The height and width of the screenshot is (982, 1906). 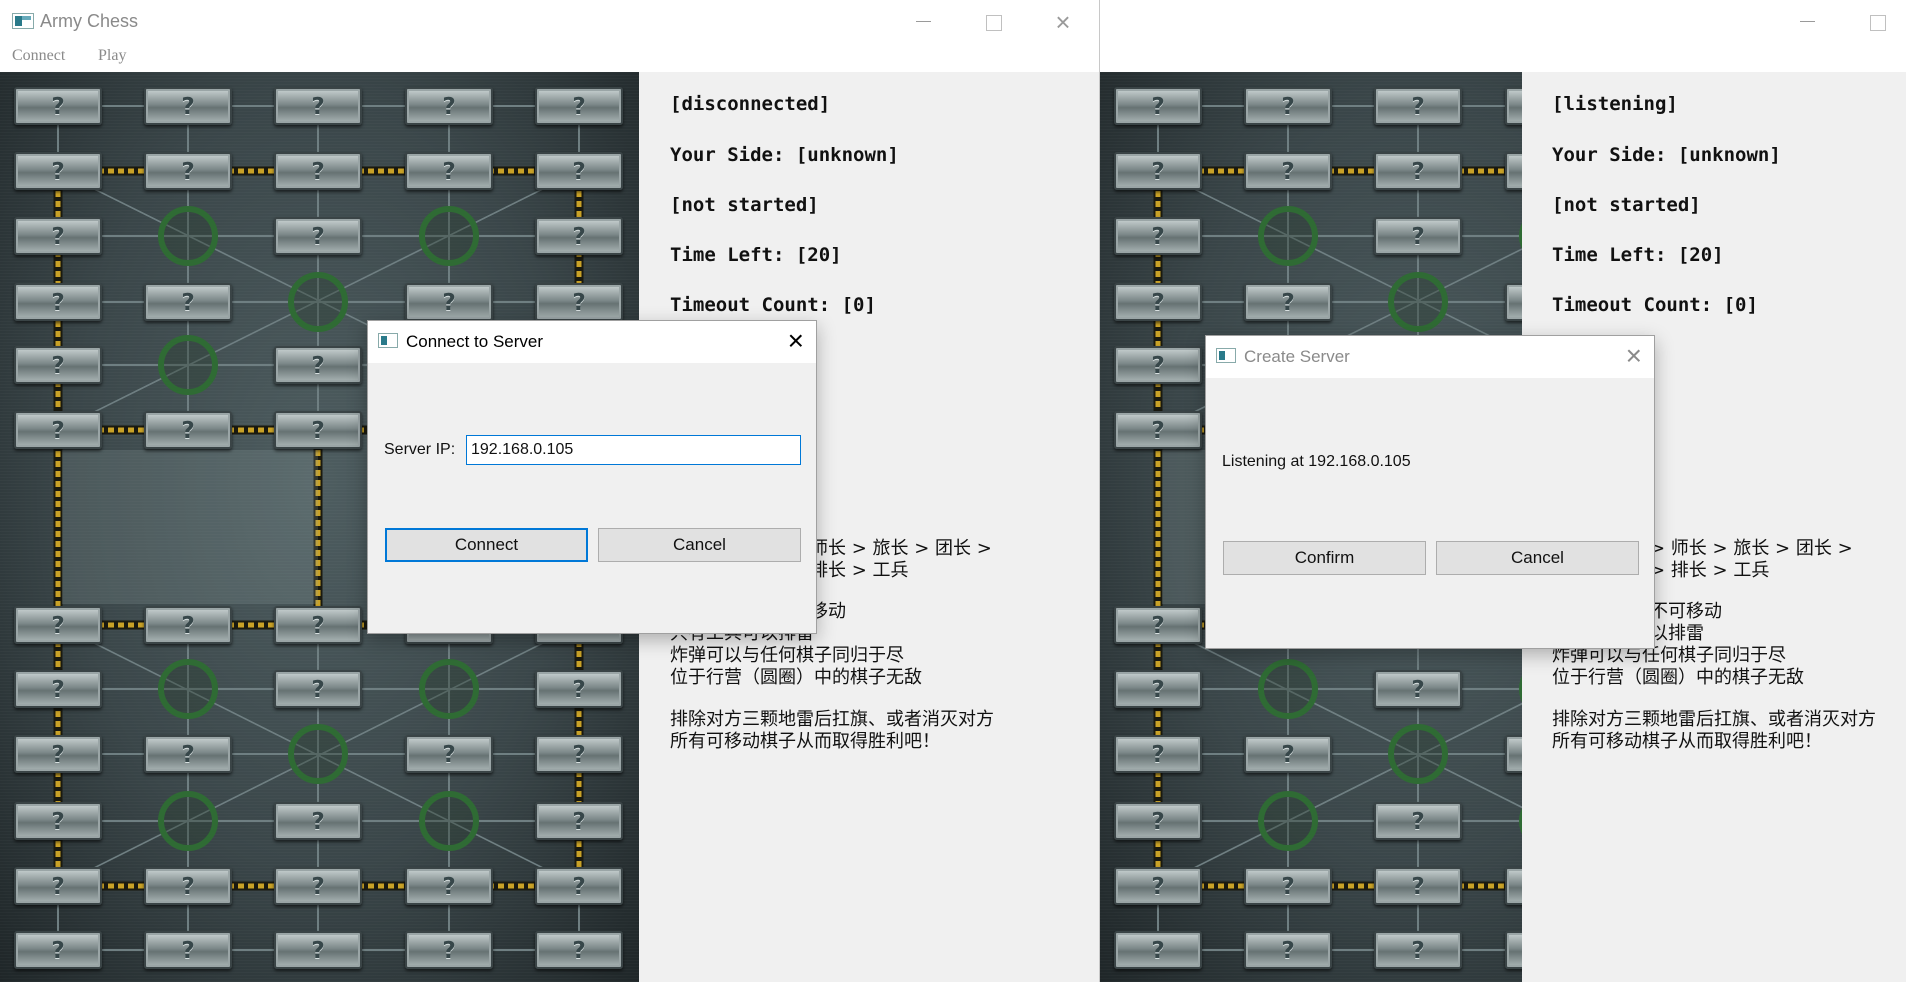 What do you see at coordinates (633, 450) in the screenshot?
I see `server-ip-input: 192.168.0.105` at bounding box center [633, 450].